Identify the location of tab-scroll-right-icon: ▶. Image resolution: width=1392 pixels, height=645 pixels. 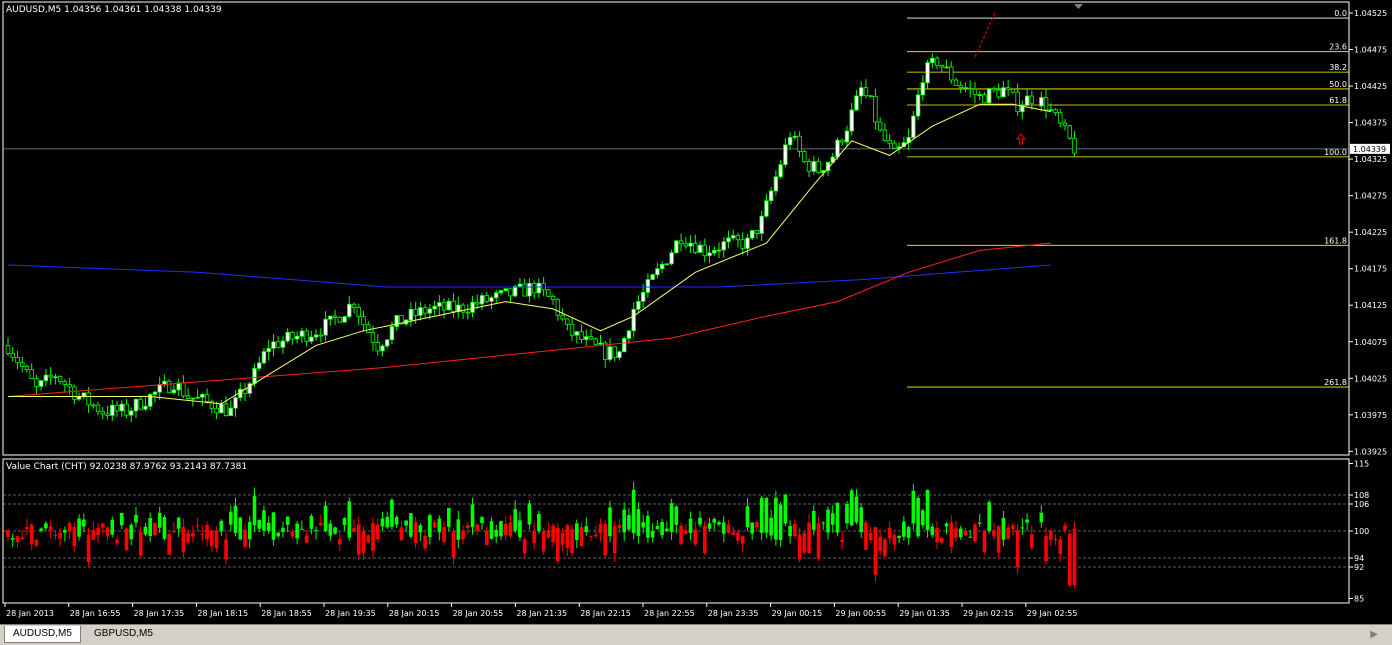
(1374, 634).